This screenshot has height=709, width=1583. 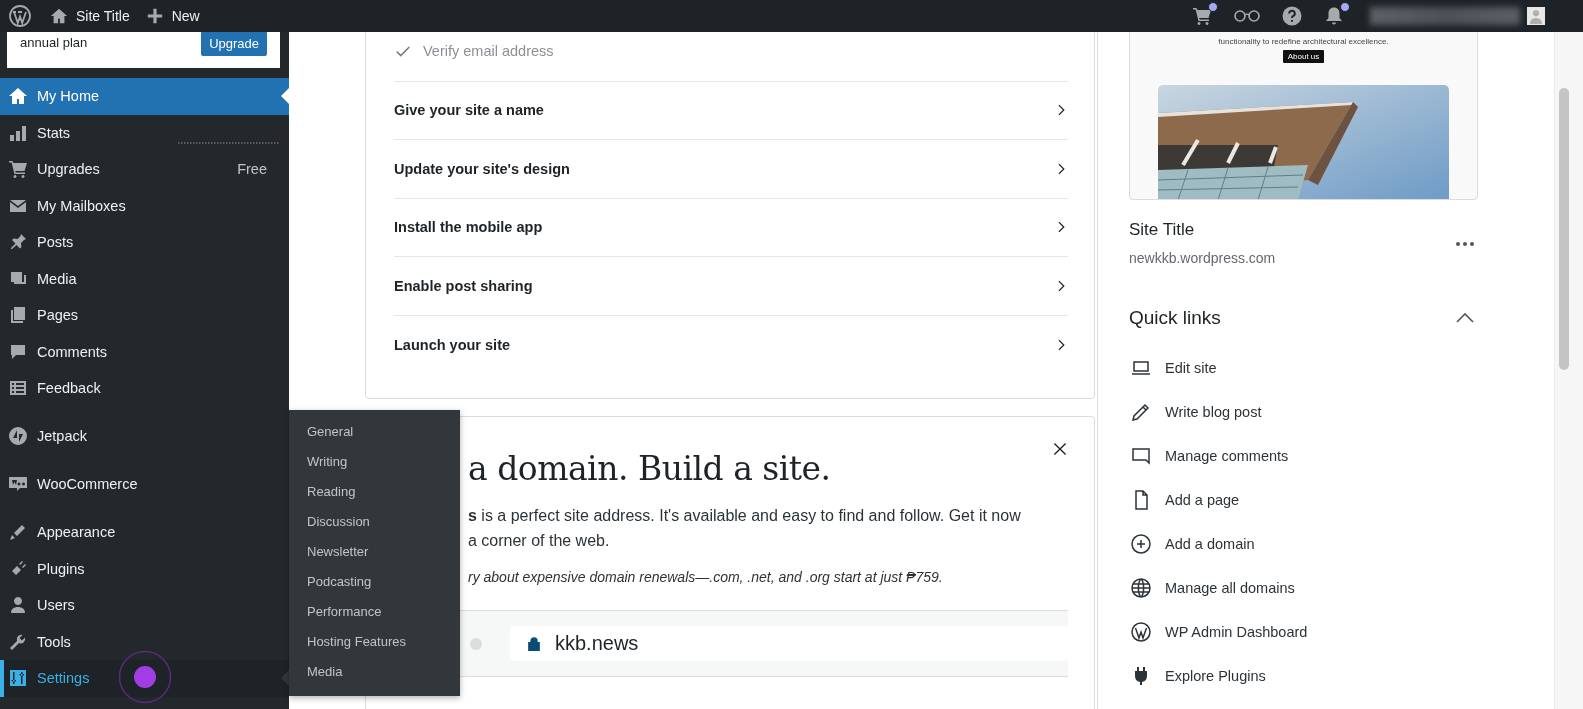 I want to click on menu-item: Jetpack, so click(x=144, y=436).